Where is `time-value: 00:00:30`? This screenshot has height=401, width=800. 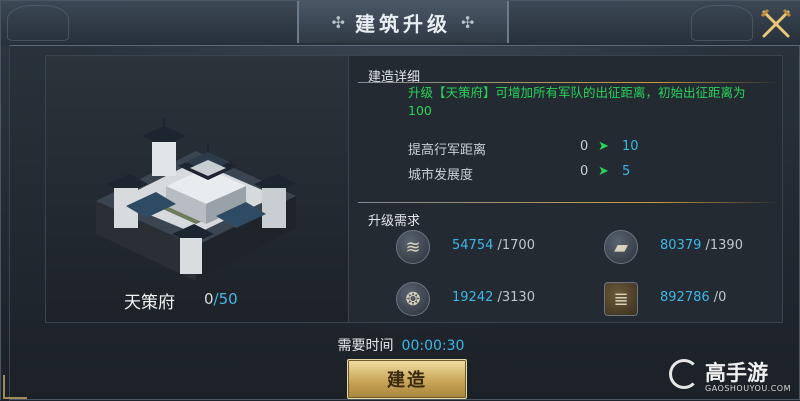 time-value: 00:00:30 is located at coordinates (433, 346).